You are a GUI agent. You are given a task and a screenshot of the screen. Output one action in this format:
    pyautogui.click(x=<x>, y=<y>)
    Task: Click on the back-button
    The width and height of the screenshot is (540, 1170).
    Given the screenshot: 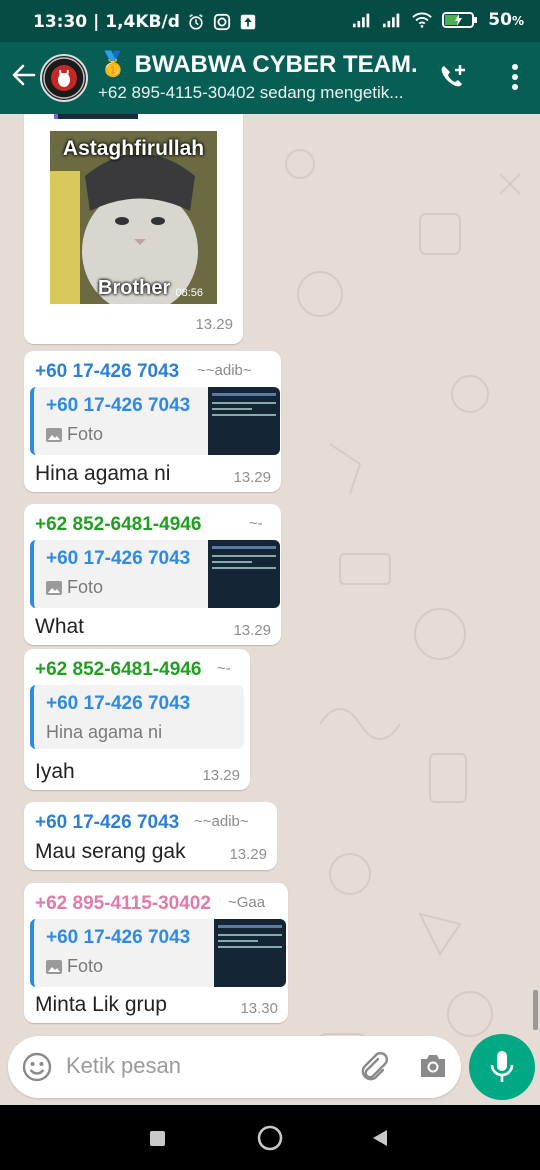 What is the action you would take?
    pyautogui.click(x=380, y=1138)
    